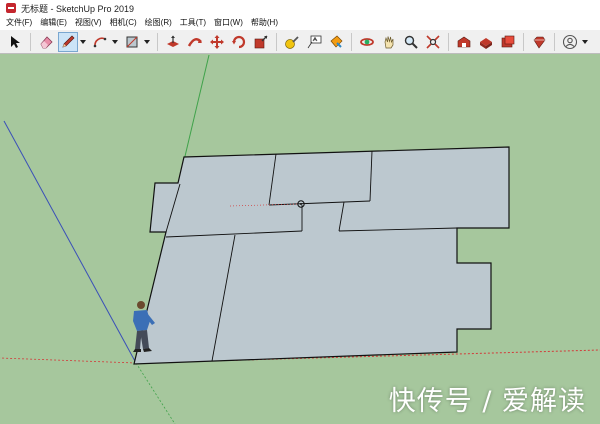 Image resolution: width=600 pixels, height=424 pixels. I want to click on line-tool-button, so click(68, 41).